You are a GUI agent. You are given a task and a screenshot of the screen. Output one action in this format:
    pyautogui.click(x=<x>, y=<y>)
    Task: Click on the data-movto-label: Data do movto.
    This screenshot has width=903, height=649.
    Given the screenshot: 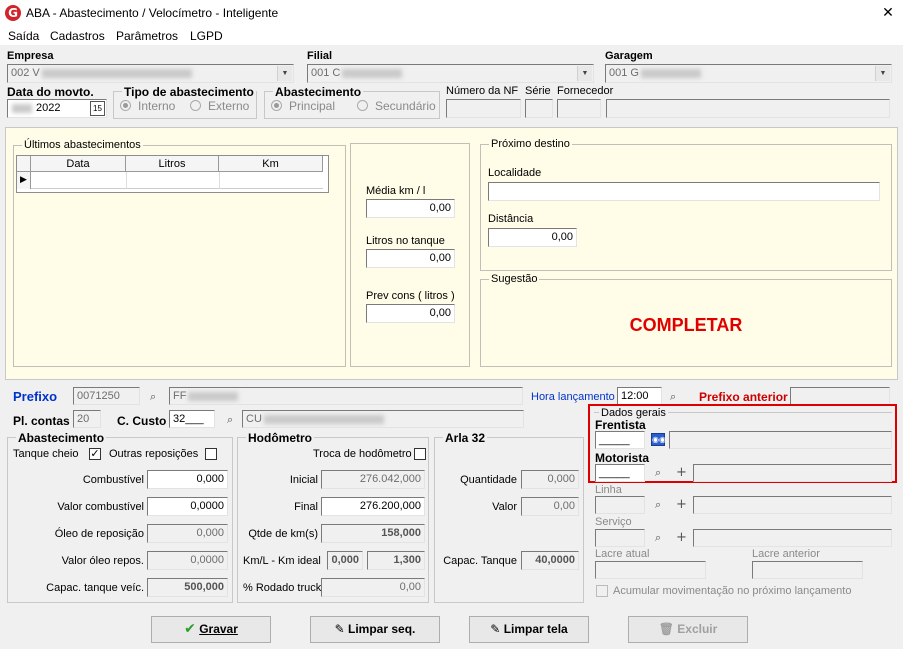 What is the action you would take?
    pyautogui.click(x=50, y=92)
    